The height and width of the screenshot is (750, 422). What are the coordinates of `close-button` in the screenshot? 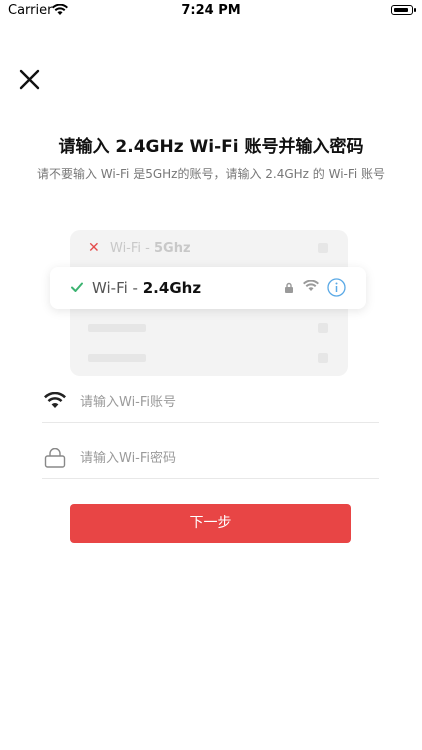 It's located at (30, 80).